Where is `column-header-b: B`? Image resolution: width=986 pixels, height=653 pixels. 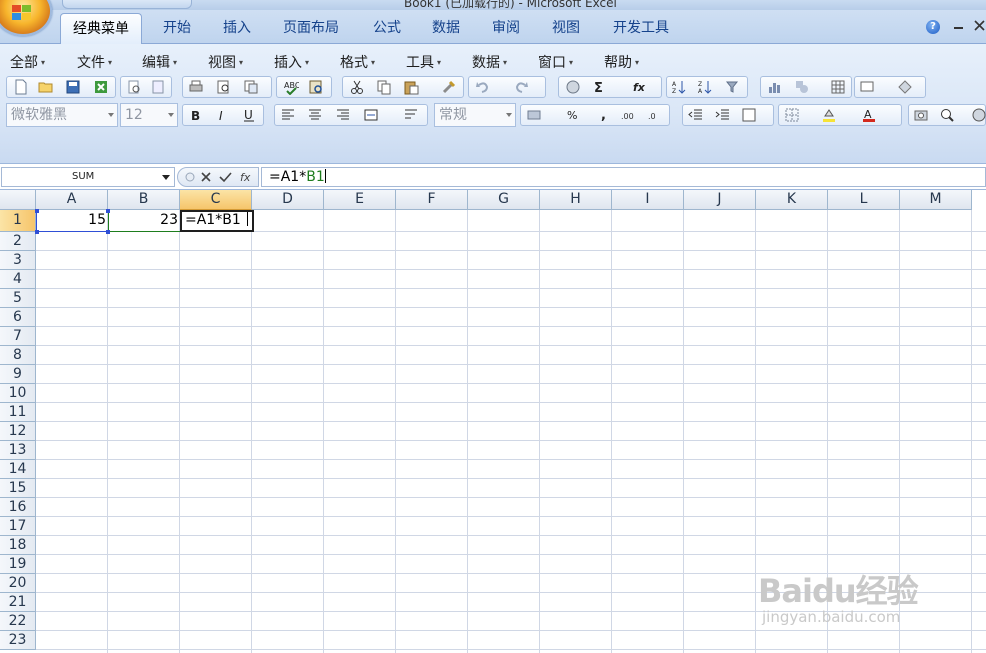 column-header-b: B is located at coordinates (144, 200).